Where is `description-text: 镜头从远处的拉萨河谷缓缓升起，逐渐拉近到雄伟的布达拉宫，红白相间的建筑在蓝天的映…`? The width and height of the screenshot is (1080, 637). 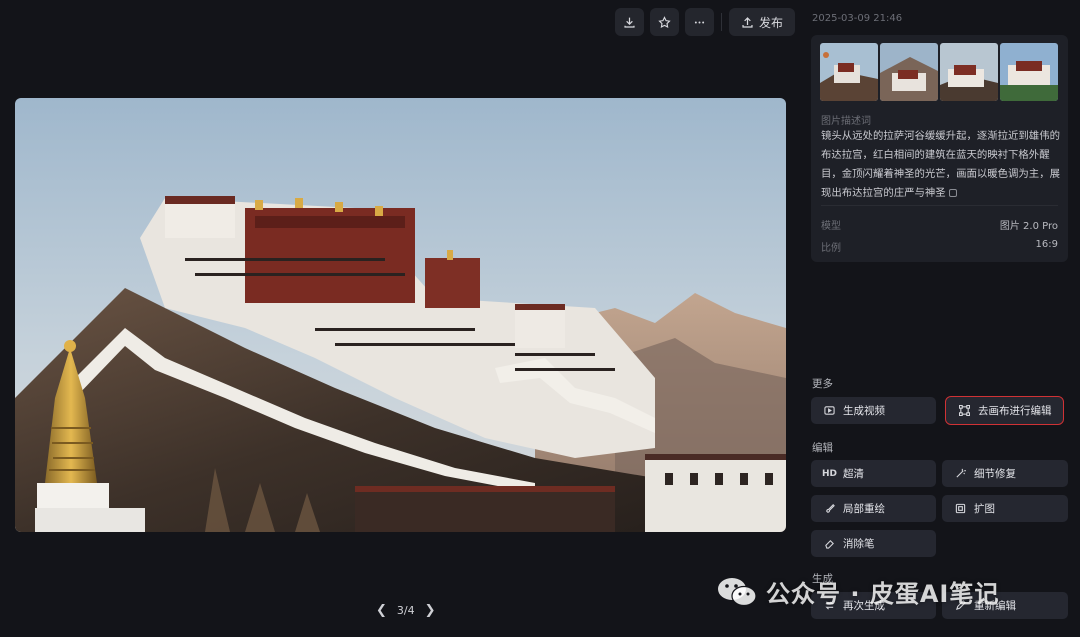 description-text: 镜头从远处的拉萨河谷缓缓升起，逐渐拉近到雄伟的布达拉宫，红白相间的建筑在蓝天的映… is located at coordinates (940, 164).